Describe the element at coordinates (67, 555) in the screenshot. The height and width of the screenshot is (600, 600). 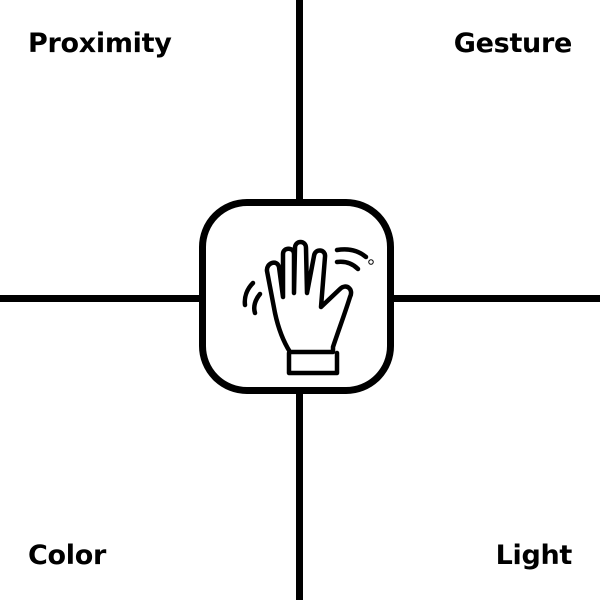
I see `quadrant-label-bottom-left: Color` at that location.